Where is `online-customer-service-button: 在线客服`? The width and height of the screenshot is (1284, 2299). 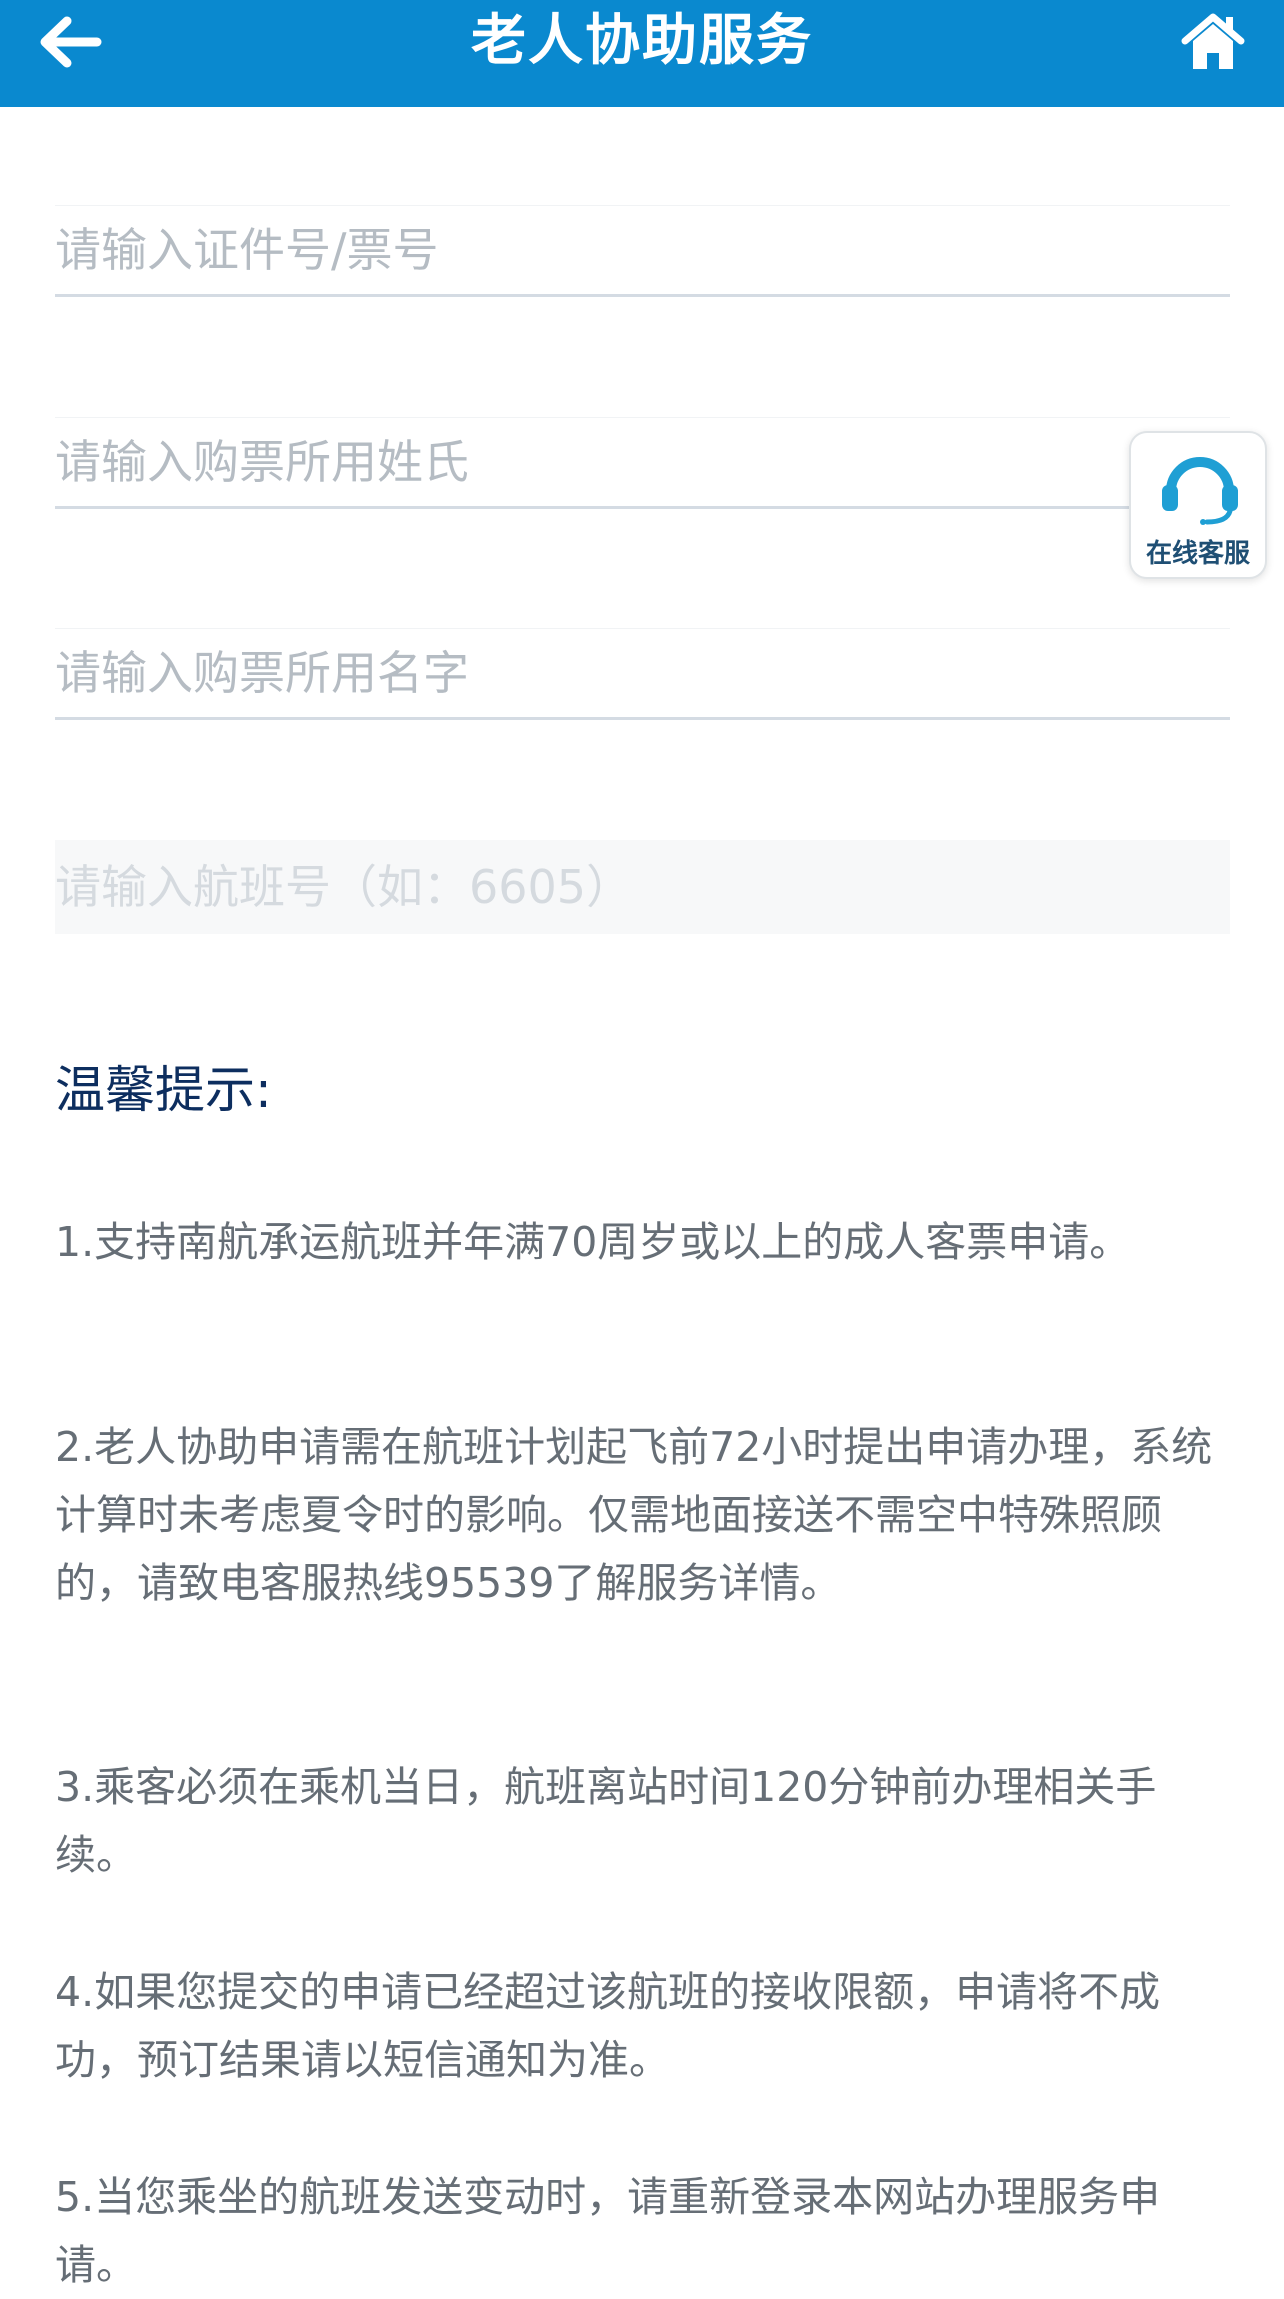
online-customer-service-button: 在线客服 is located at coordinates (1198, 505).